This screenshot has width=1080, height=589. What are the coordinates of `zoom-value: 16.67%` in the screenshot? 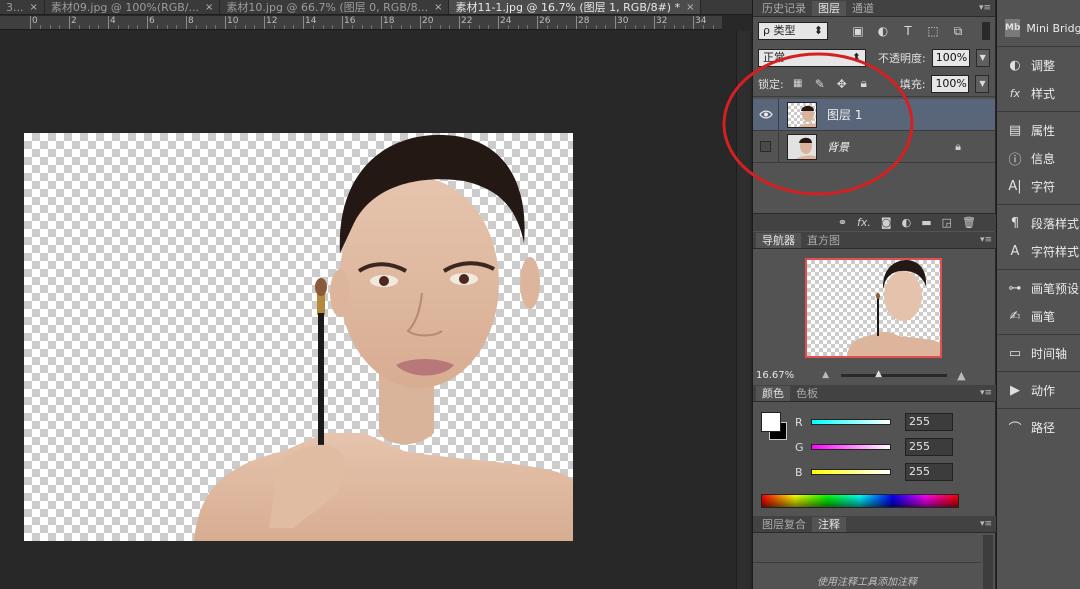 It's located at (775, 375).